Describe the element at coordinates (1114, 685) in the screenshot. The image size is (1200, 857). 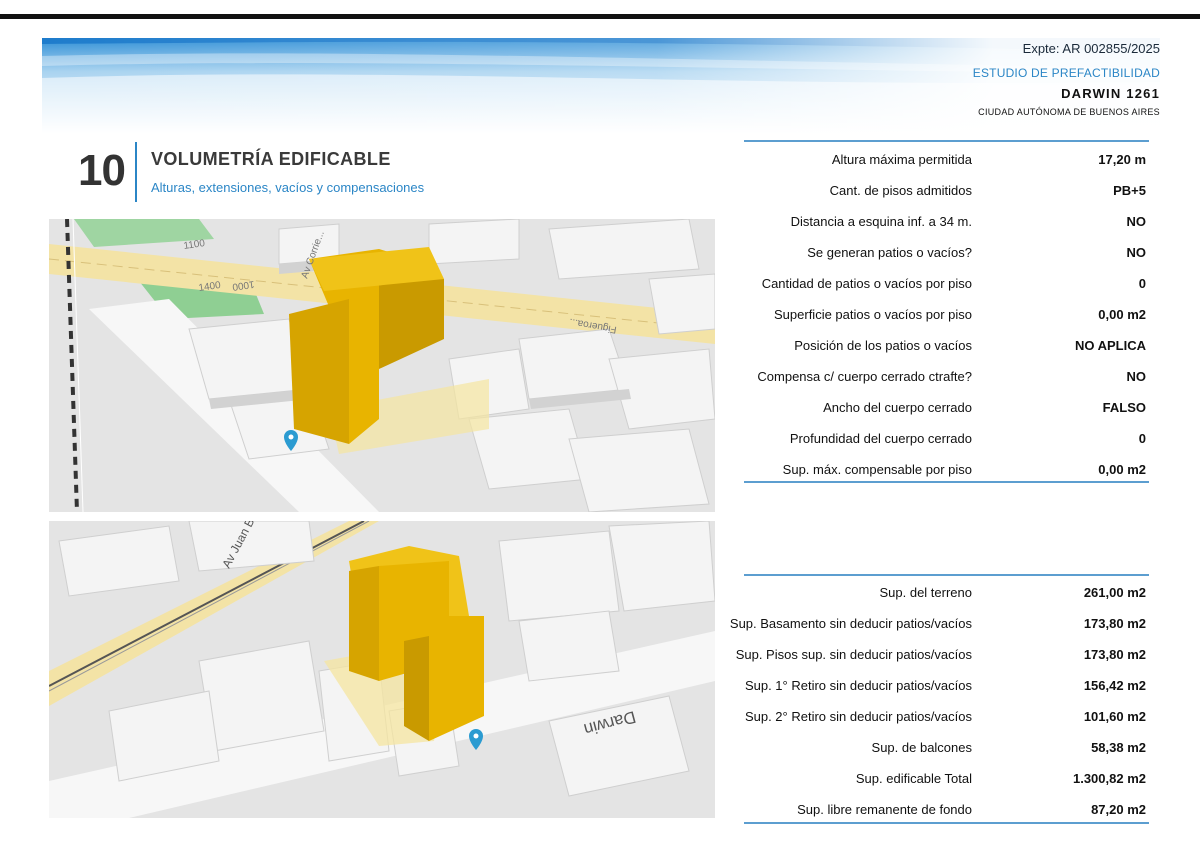
I see `row-value: 156,42 m2` at that location.